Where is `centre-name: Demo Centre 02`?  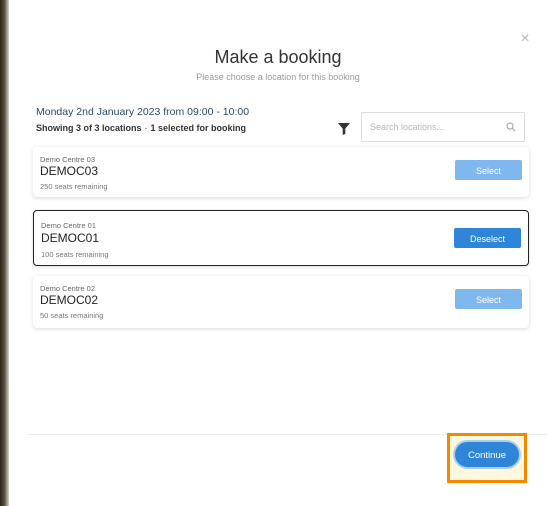 centre-name: Demo Centre 02 is located at coordinates (68, 288).